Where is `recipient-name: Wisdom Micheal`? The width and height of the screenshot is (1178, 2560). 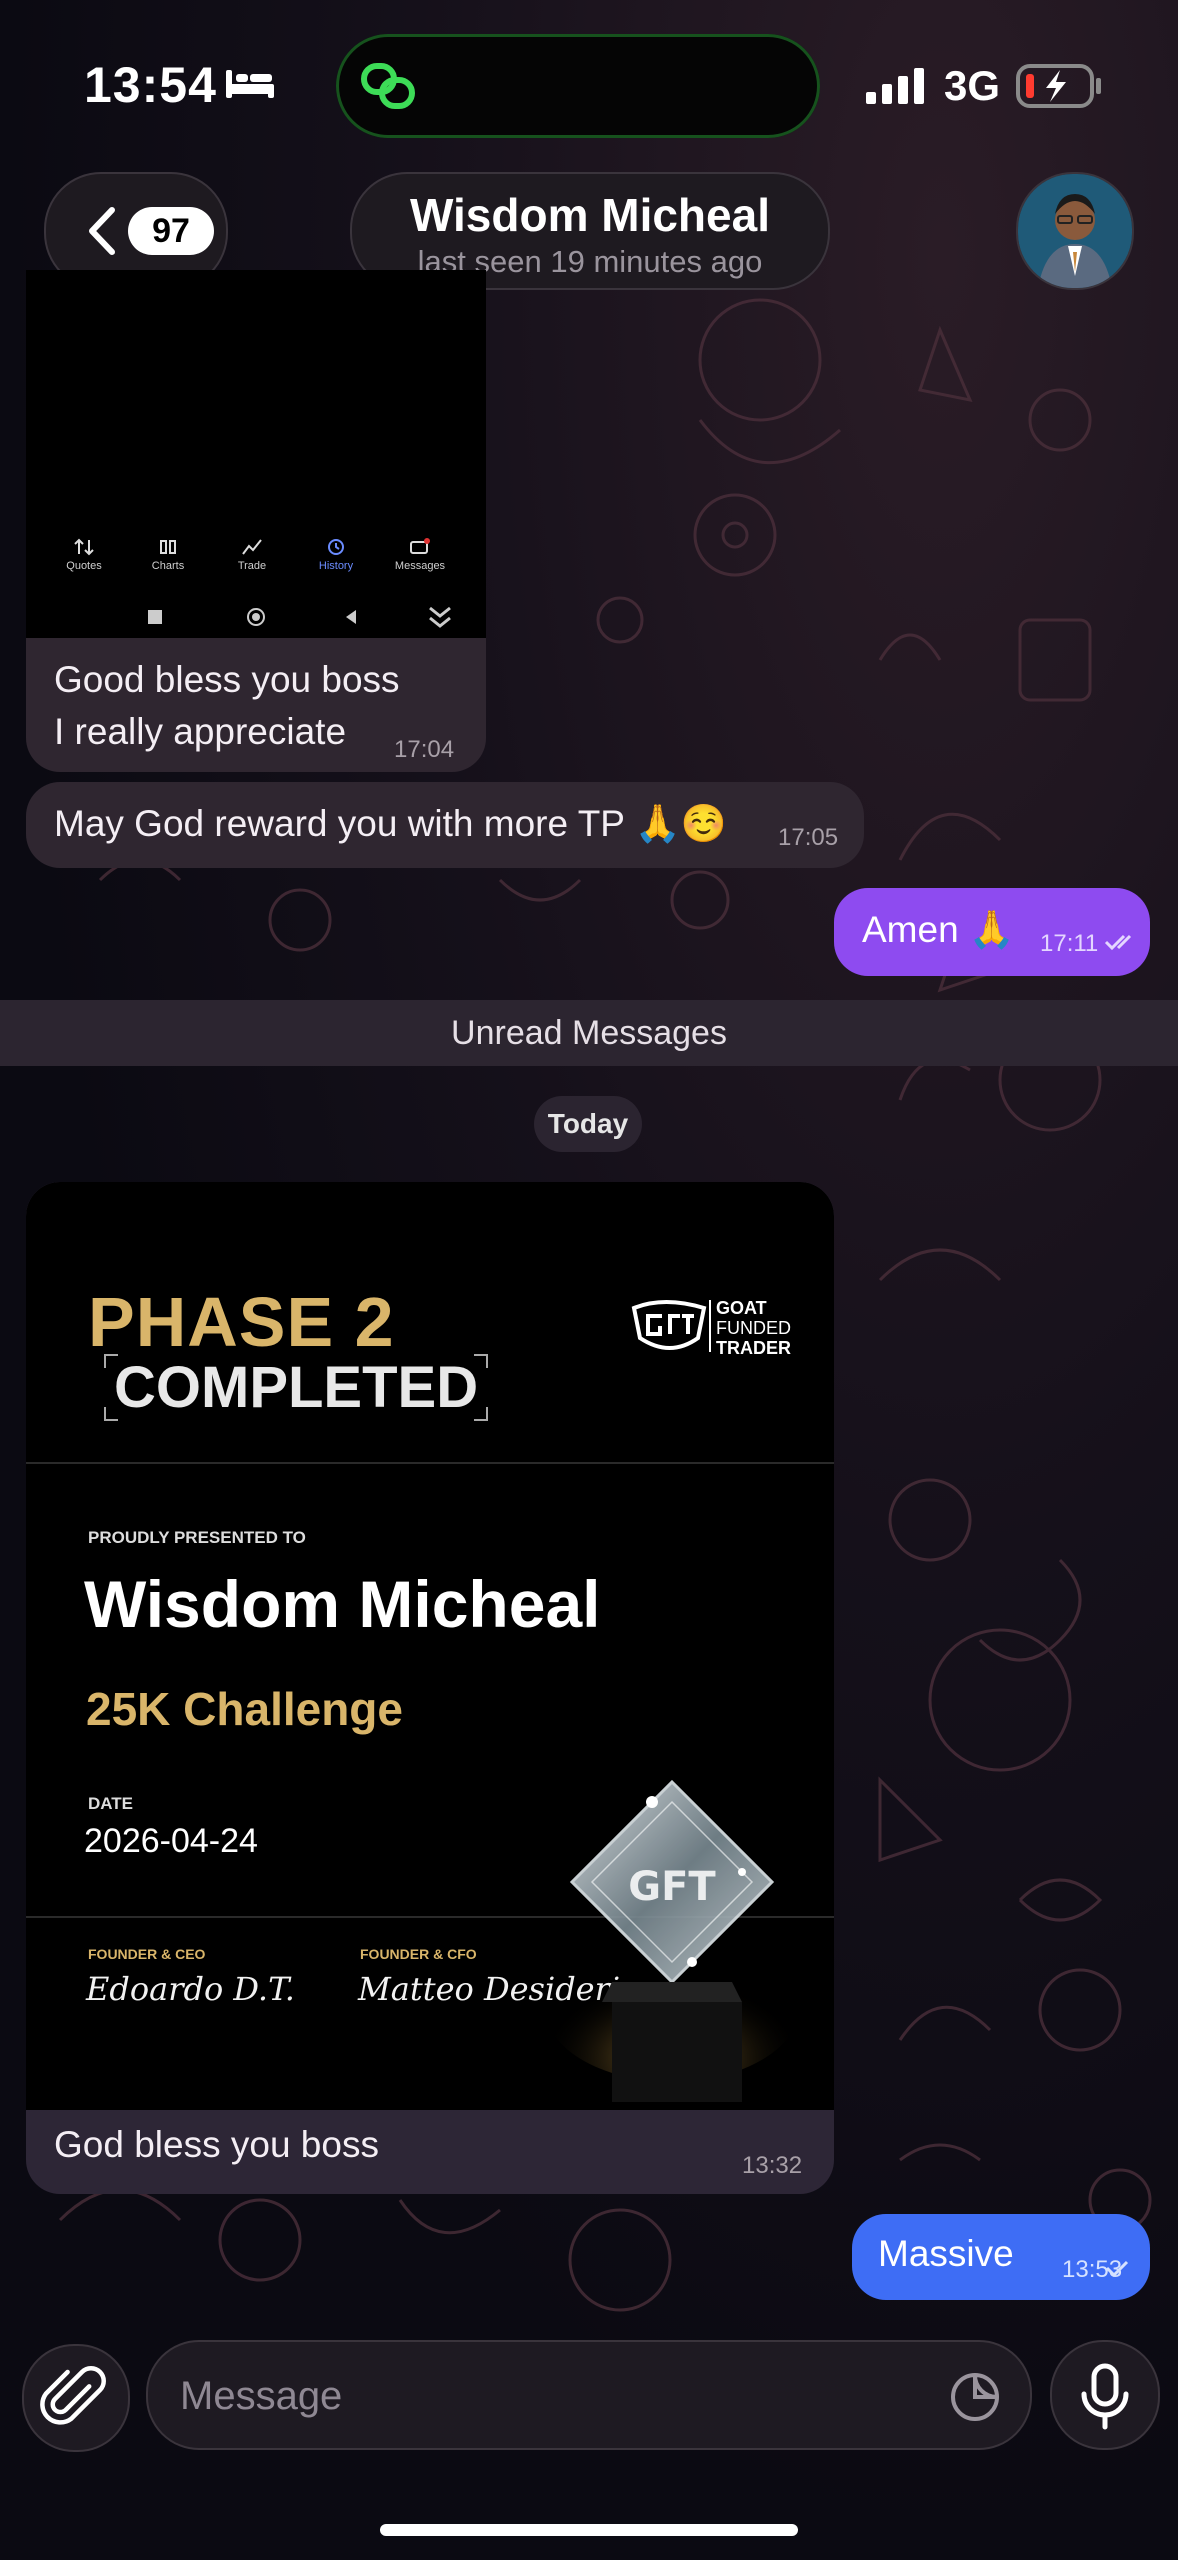
recipient-name: Wisdom Micheal is located at coordinates (342, 1604).